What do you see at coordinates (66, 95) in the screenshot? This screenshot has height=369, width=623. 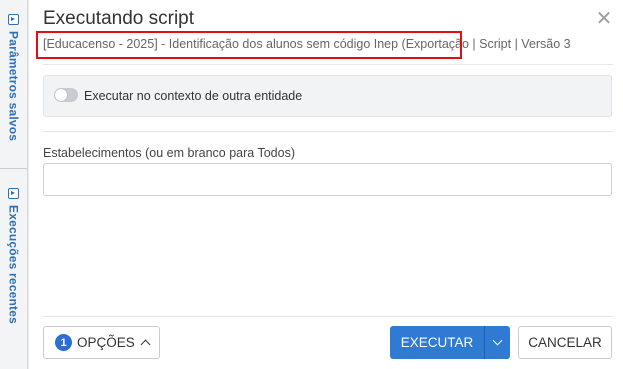 I see `context-toggle` at bounding box center [66, 95].